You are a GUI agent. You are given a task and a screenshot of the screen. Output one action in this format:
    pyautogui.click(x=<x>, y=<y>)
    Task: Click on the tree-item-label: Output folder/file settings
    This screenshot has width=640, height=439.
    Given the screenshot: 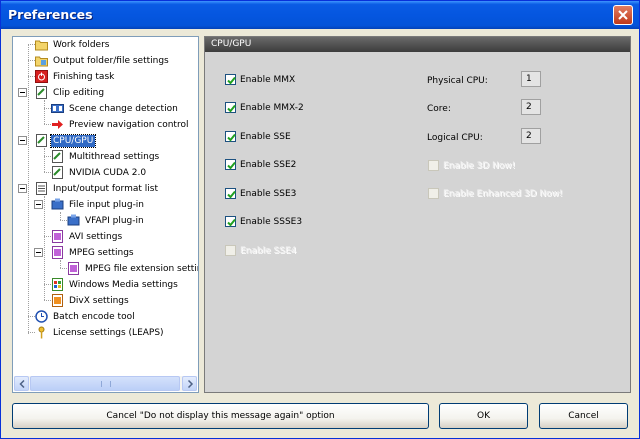 What is the action you would take?
    pyautogui.click(x=111, y=61)
    